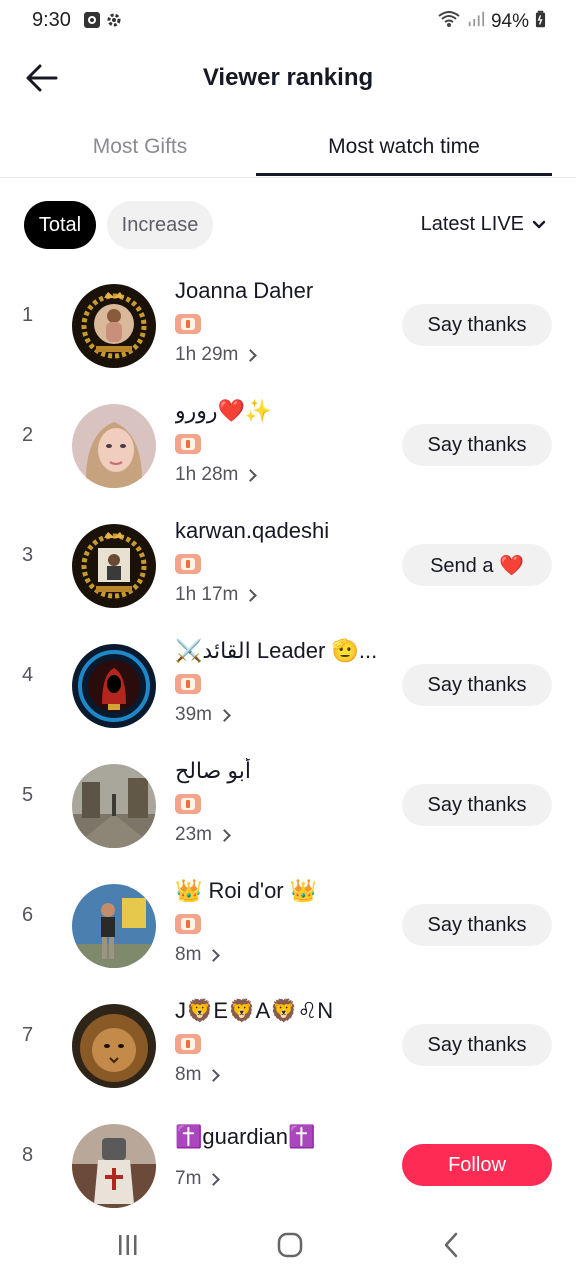  Describe the element at coordinates (140, 147) in the screenshot. I see `tab-most-gifts: Most Gifts` at that location.